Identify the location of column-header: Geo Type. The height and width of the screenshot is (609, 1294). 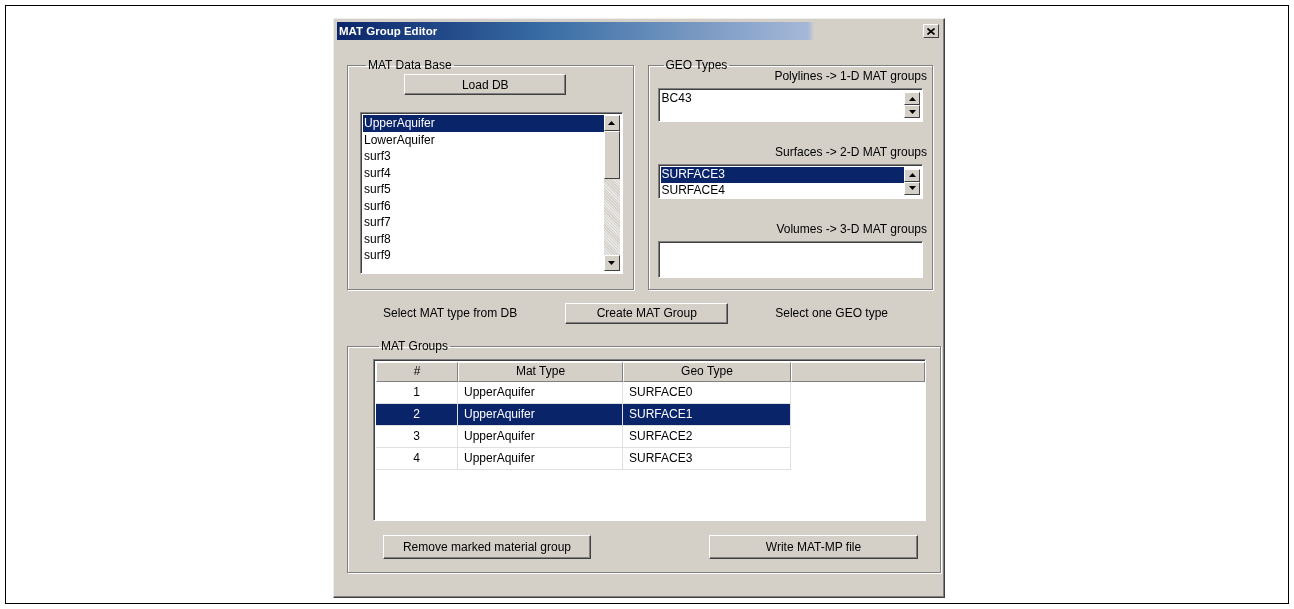
(707, 372).